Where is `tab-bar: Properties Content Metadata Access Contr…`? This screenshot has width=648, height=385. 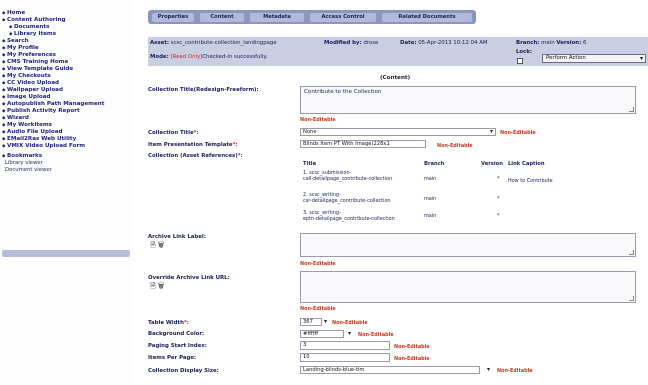 tab-bar: Properties Content Metadata Access Contr… is located at coordinates (312, 17).